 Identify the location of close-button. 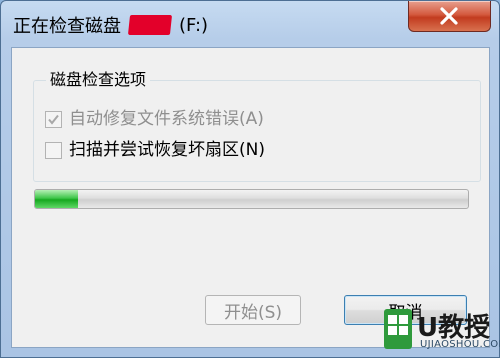
(449, 16).